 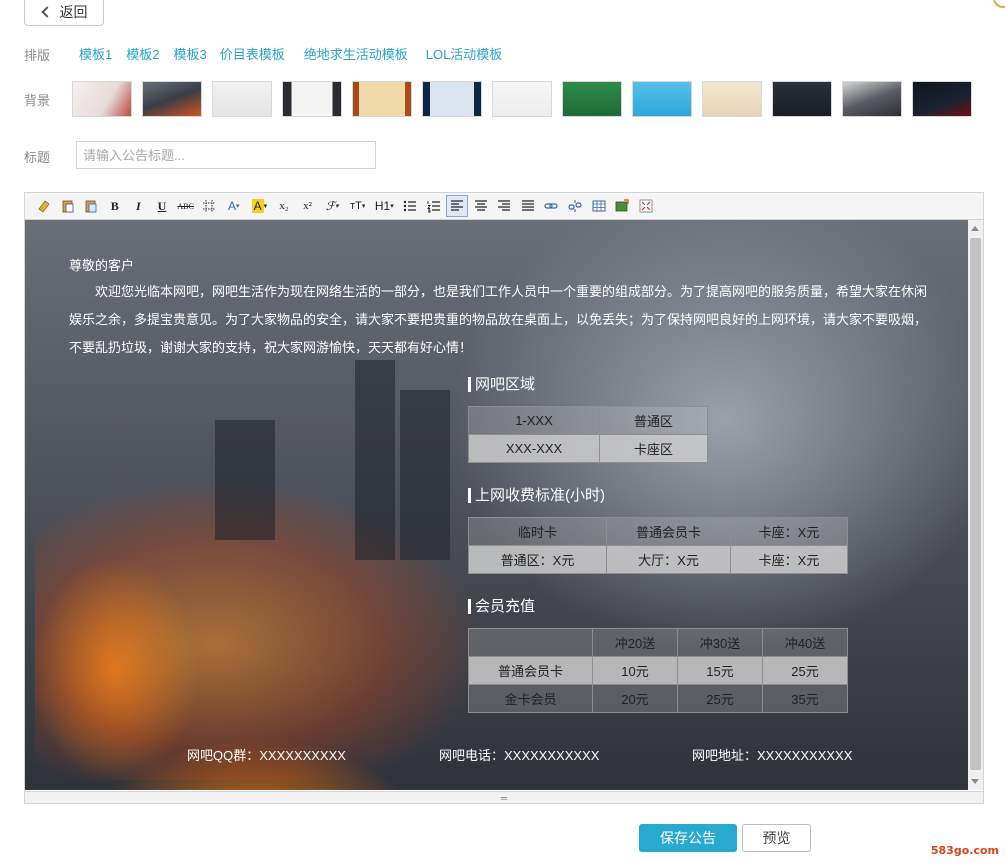 I want to click on align-right-icon, so click(x=504, y=206).